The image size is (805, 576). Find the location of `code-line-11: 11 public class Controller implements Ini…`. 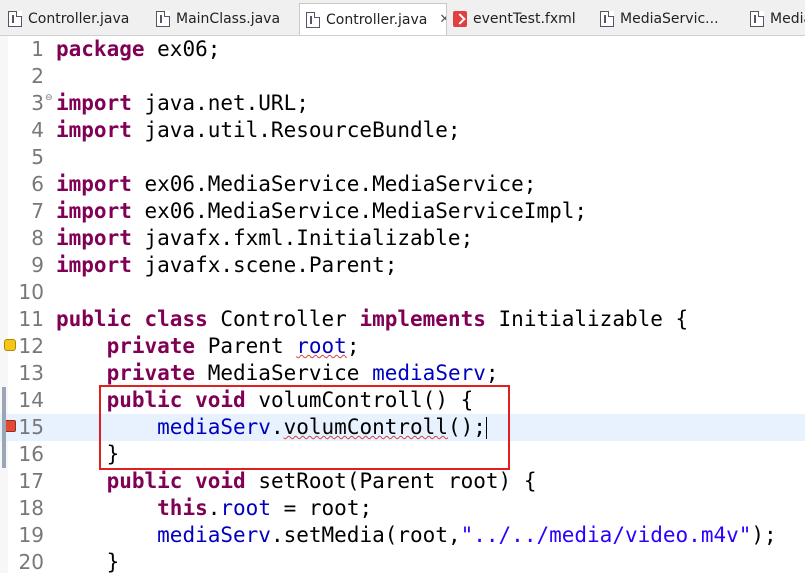

code-line-11: 11 public class Controller implements Ini… is located at coordinates (402, 319).